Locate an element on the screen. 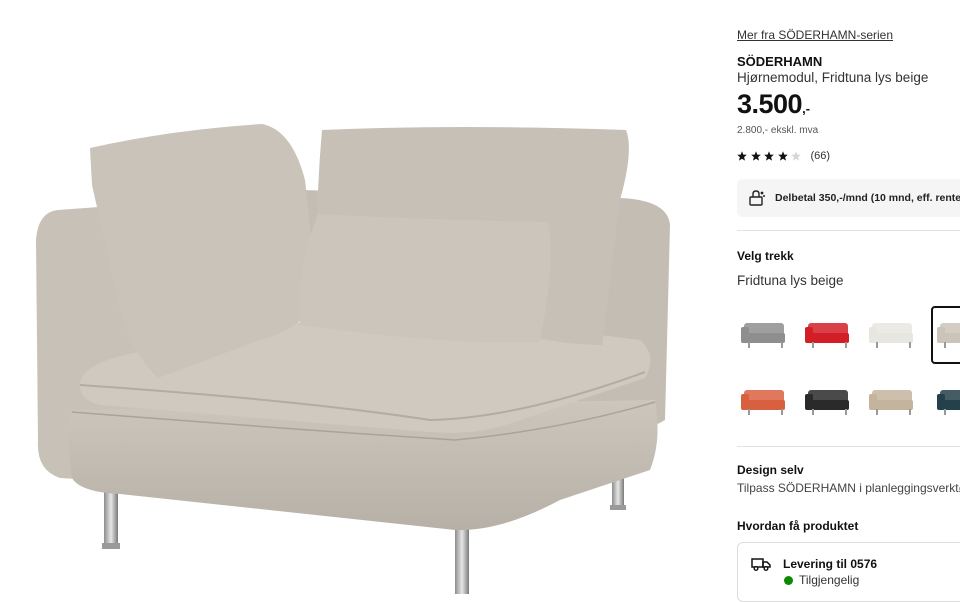 Image resolution: width=960 pixels, height=602 pixels. cover-swatch-red is located at coordinates (828, 335).